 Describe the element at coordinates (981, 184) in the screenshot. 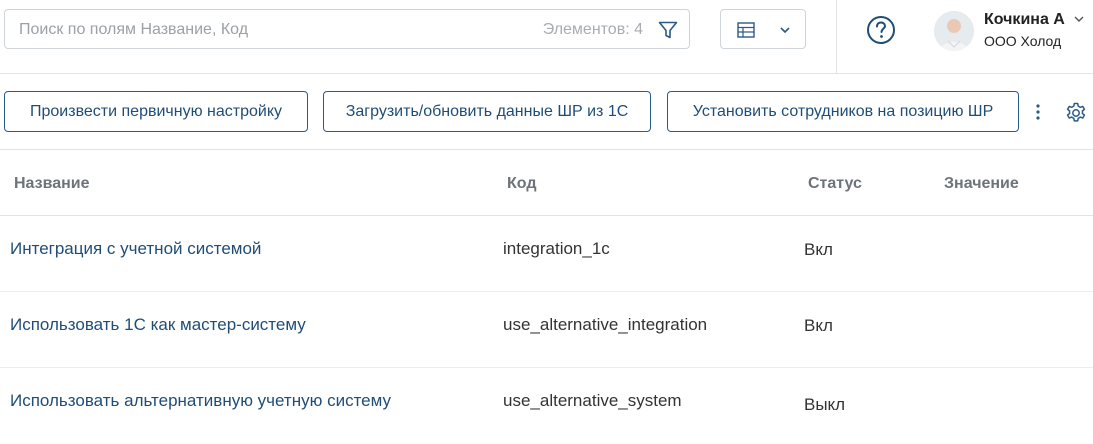

I see `column-header-value: Значение` at that location.